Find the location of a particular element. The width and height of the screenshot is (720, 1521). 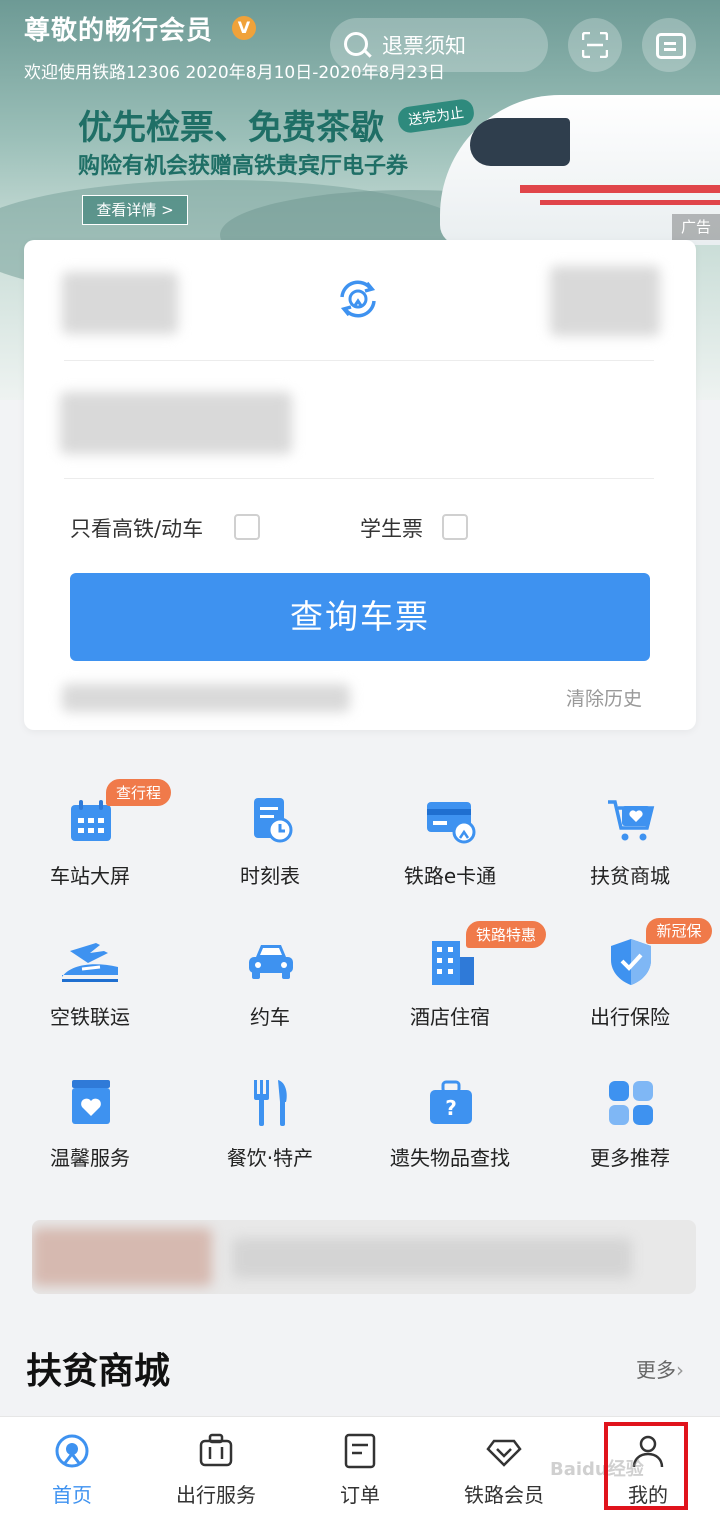

cutlery-icon is located at coordinates (270, 1103).